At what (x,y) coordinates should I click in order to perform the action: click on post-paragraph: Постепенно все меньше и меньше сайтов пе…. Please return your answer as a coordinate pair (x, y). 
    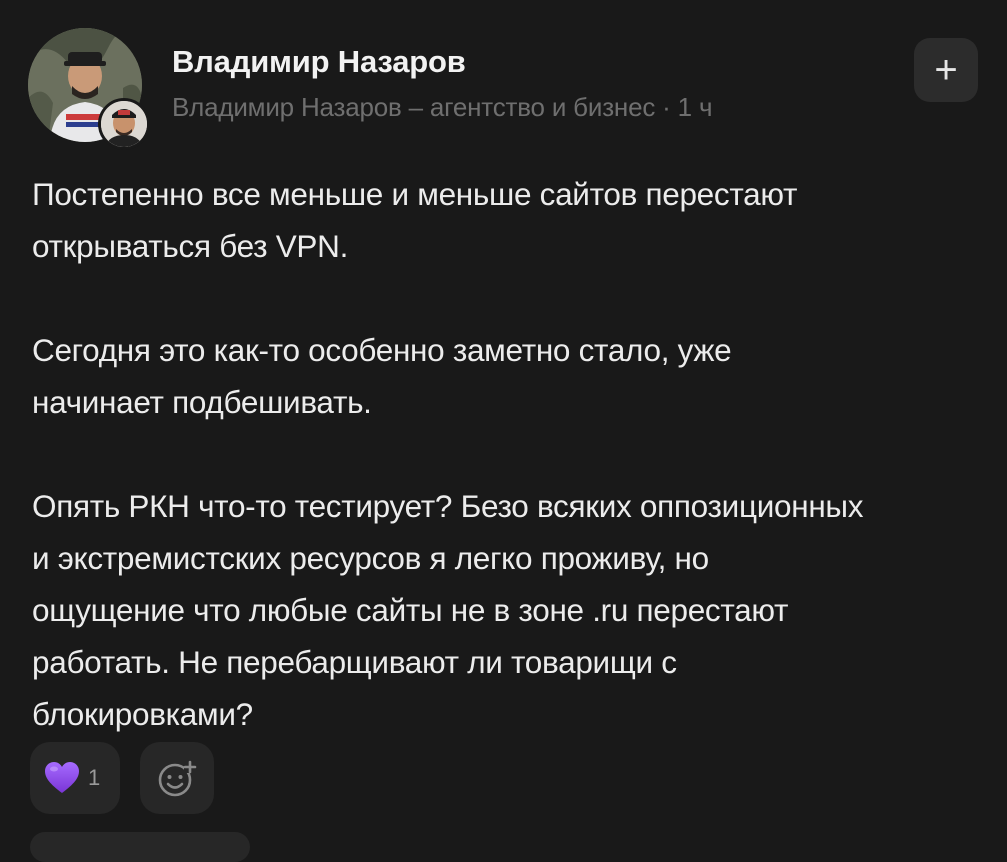
    Looking at the image, I should click on (415, 220).